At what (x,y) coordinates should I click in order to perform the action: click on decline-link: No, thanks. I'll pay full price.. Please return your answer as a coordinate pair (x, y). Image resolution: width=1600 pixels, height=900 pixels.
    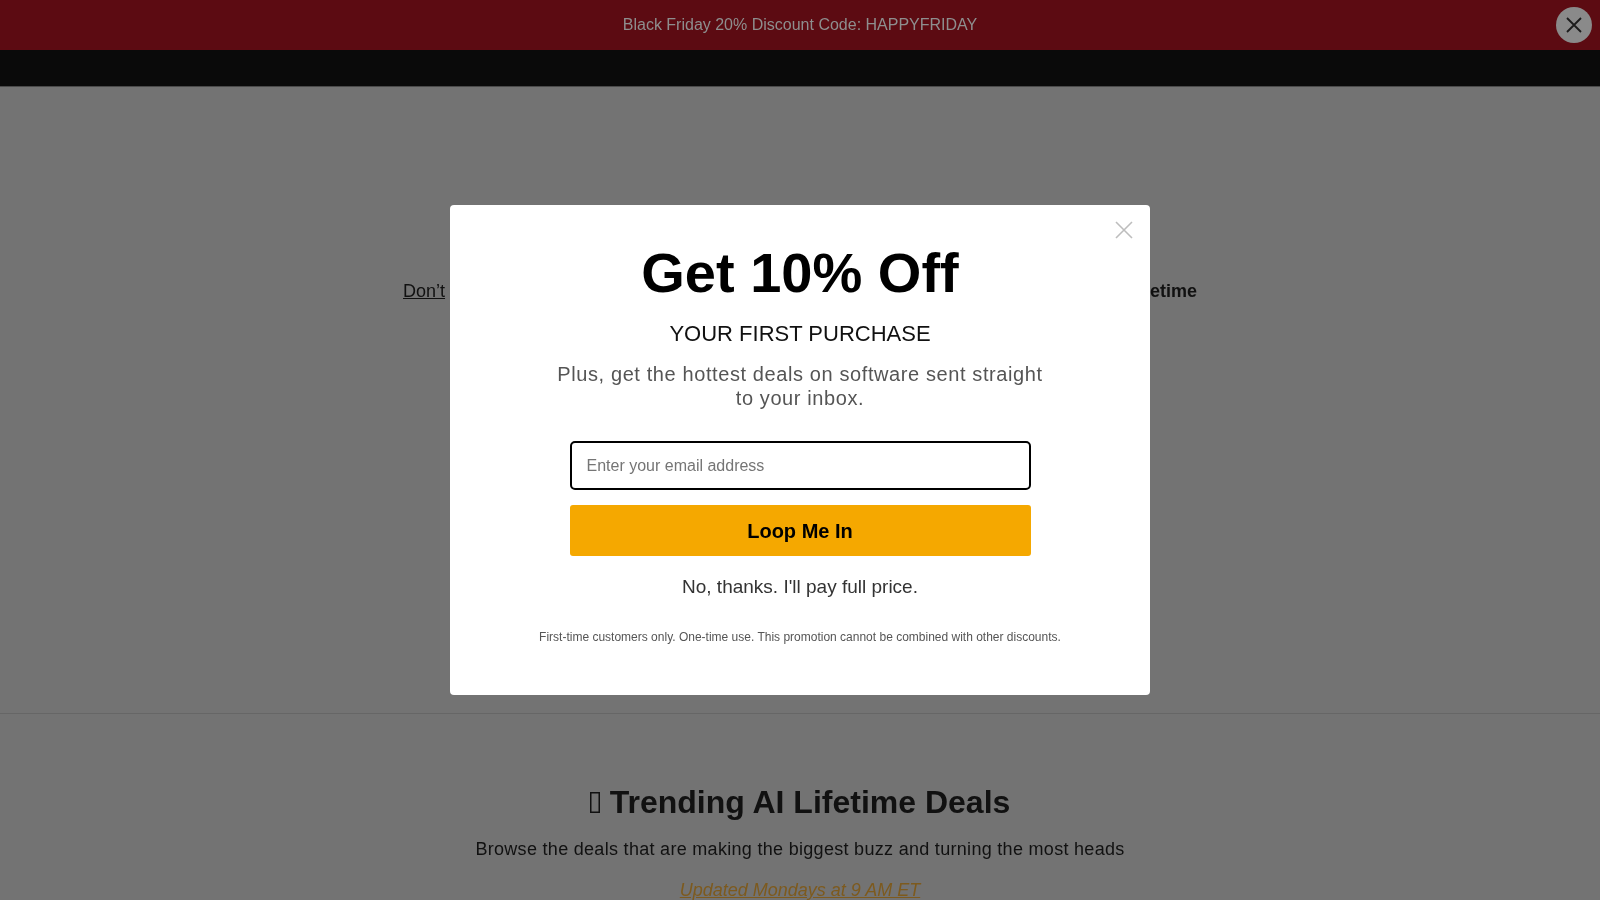
    Looking at the image, I should click on (800, 587).